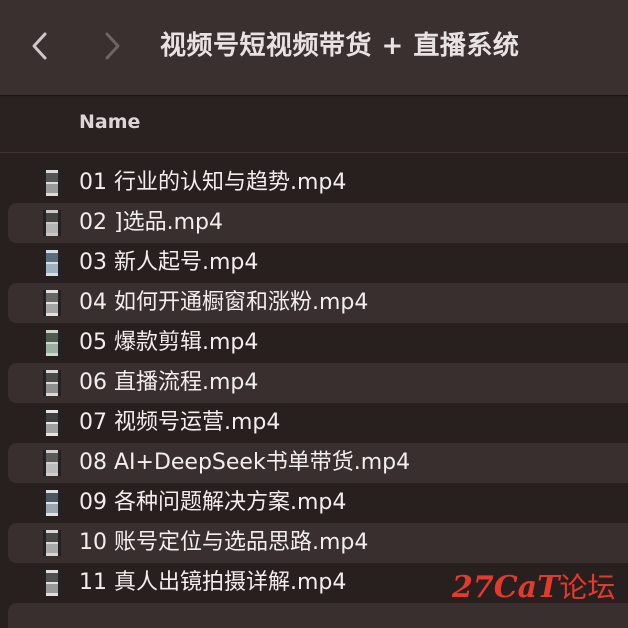 The width and height of the screenshot is (628, 628). What do you see at coordinates (109, 122) in the screenshot?
I see `column-header-name: Name` at bounding box center [109, 122].